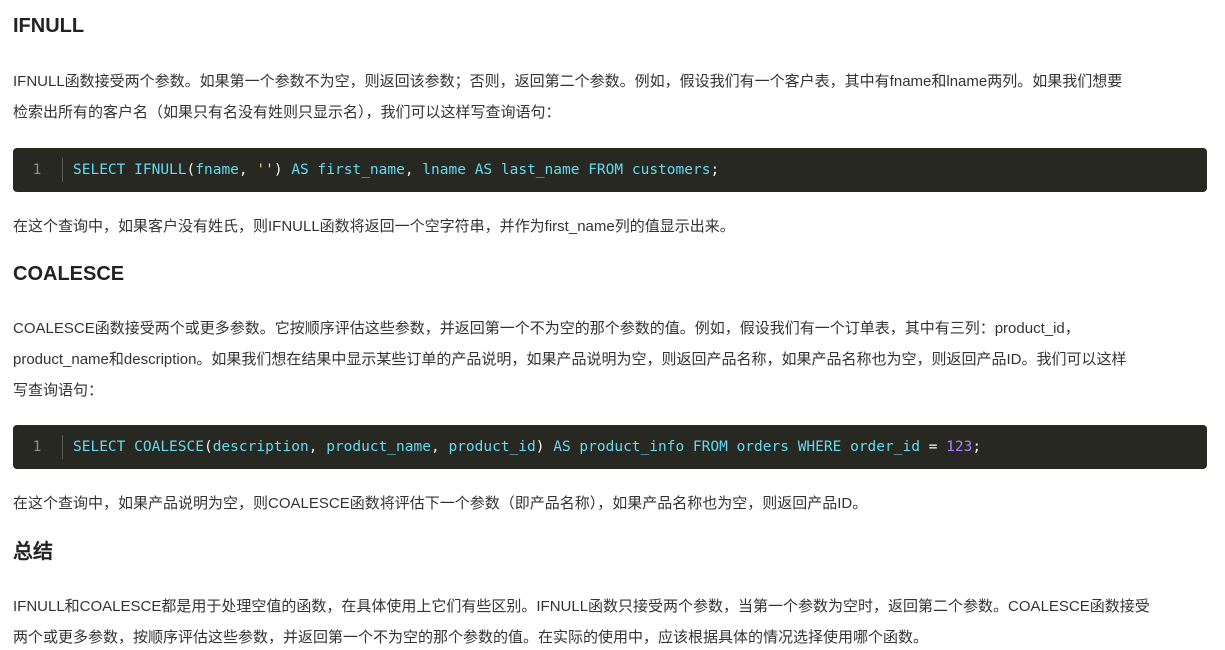 The width and height of the screenshot is (1225, 650). Describe the element at coordinates (217, 170) in the screenshot. I see `code-token: fname` at that location.